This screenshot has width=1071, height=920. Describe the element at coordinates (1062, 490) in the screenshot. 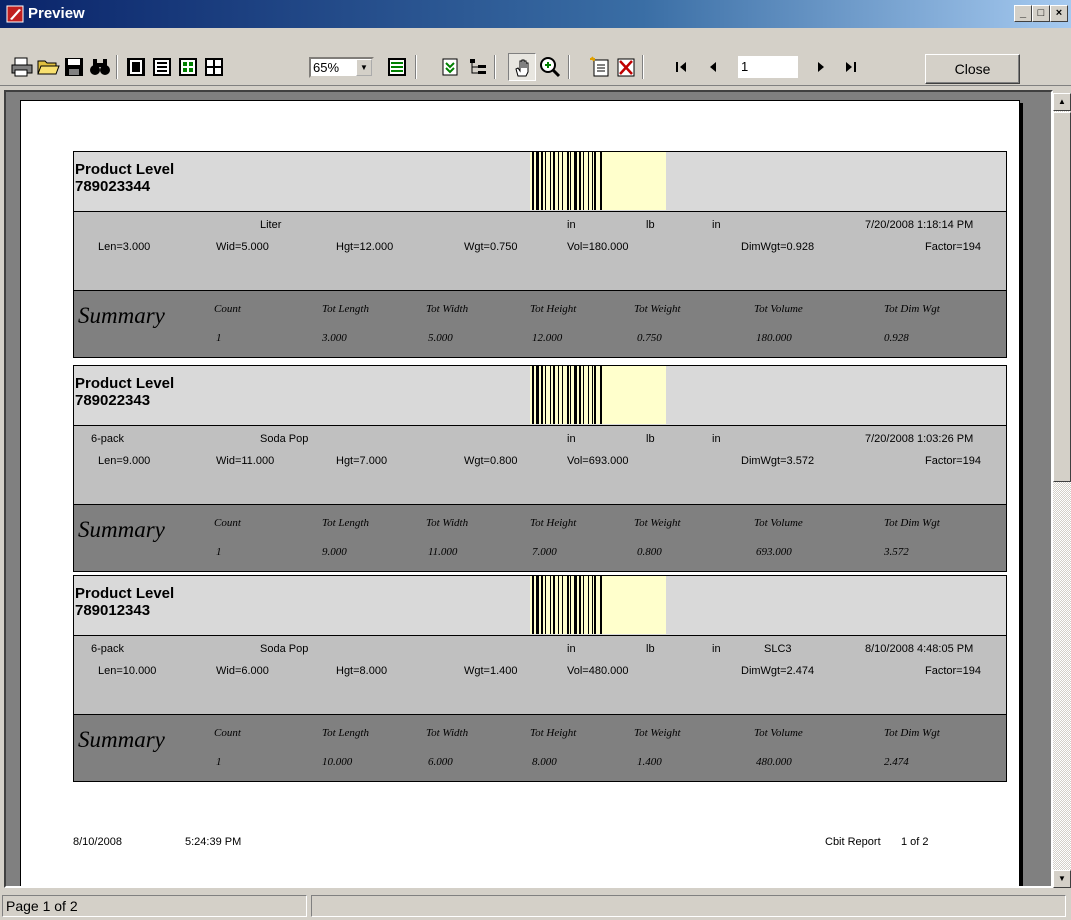

I see `vertical-scrollbar: ▲ ▼` at that location.